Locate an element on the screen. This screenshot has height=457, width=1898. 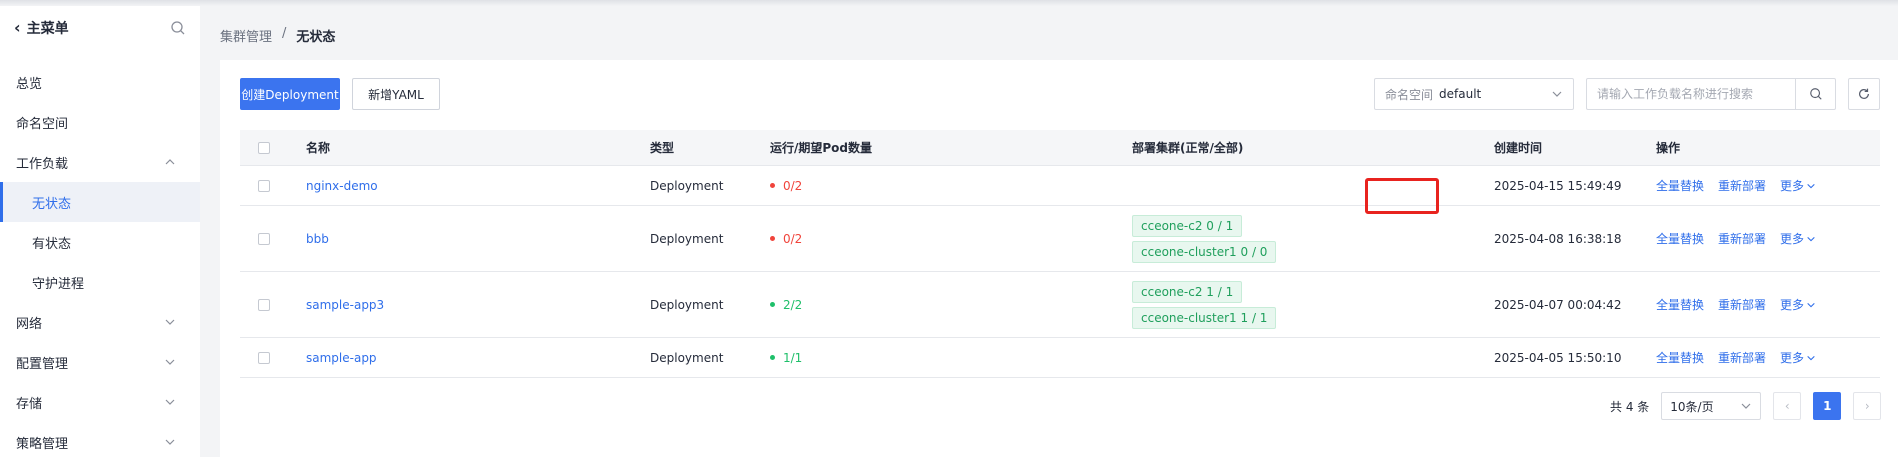
cluster-tag: cceone-cluster1 0 / 0 is located at coordinates (1204, 251).